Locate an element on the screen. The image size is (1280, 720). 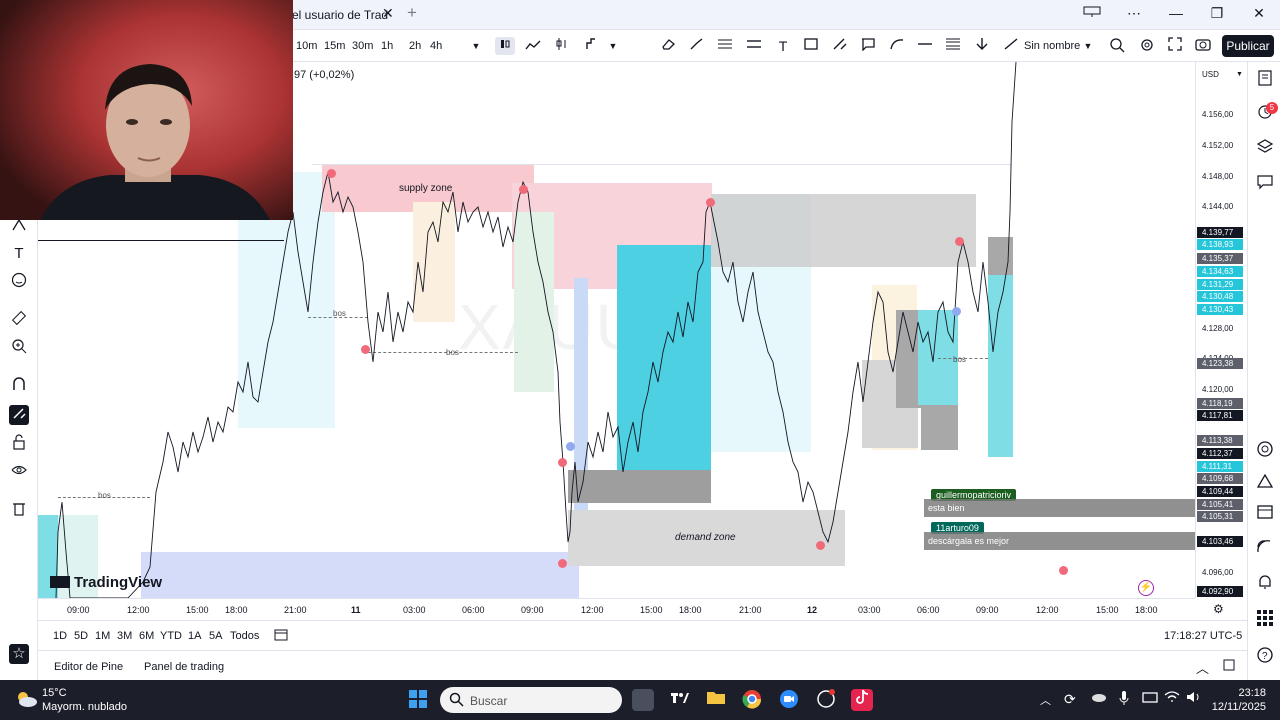
range-5d: 5D is located at coordinates (81, 636).